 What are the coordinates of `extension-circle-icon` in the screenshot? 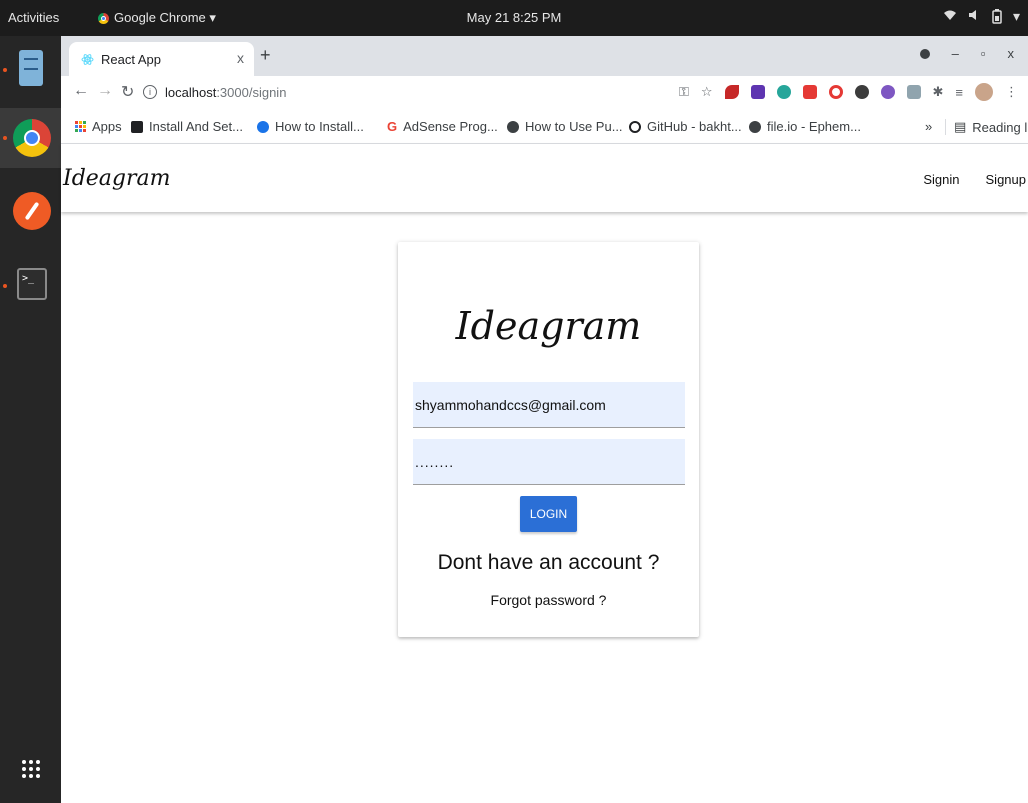 It's located at (924, 53).